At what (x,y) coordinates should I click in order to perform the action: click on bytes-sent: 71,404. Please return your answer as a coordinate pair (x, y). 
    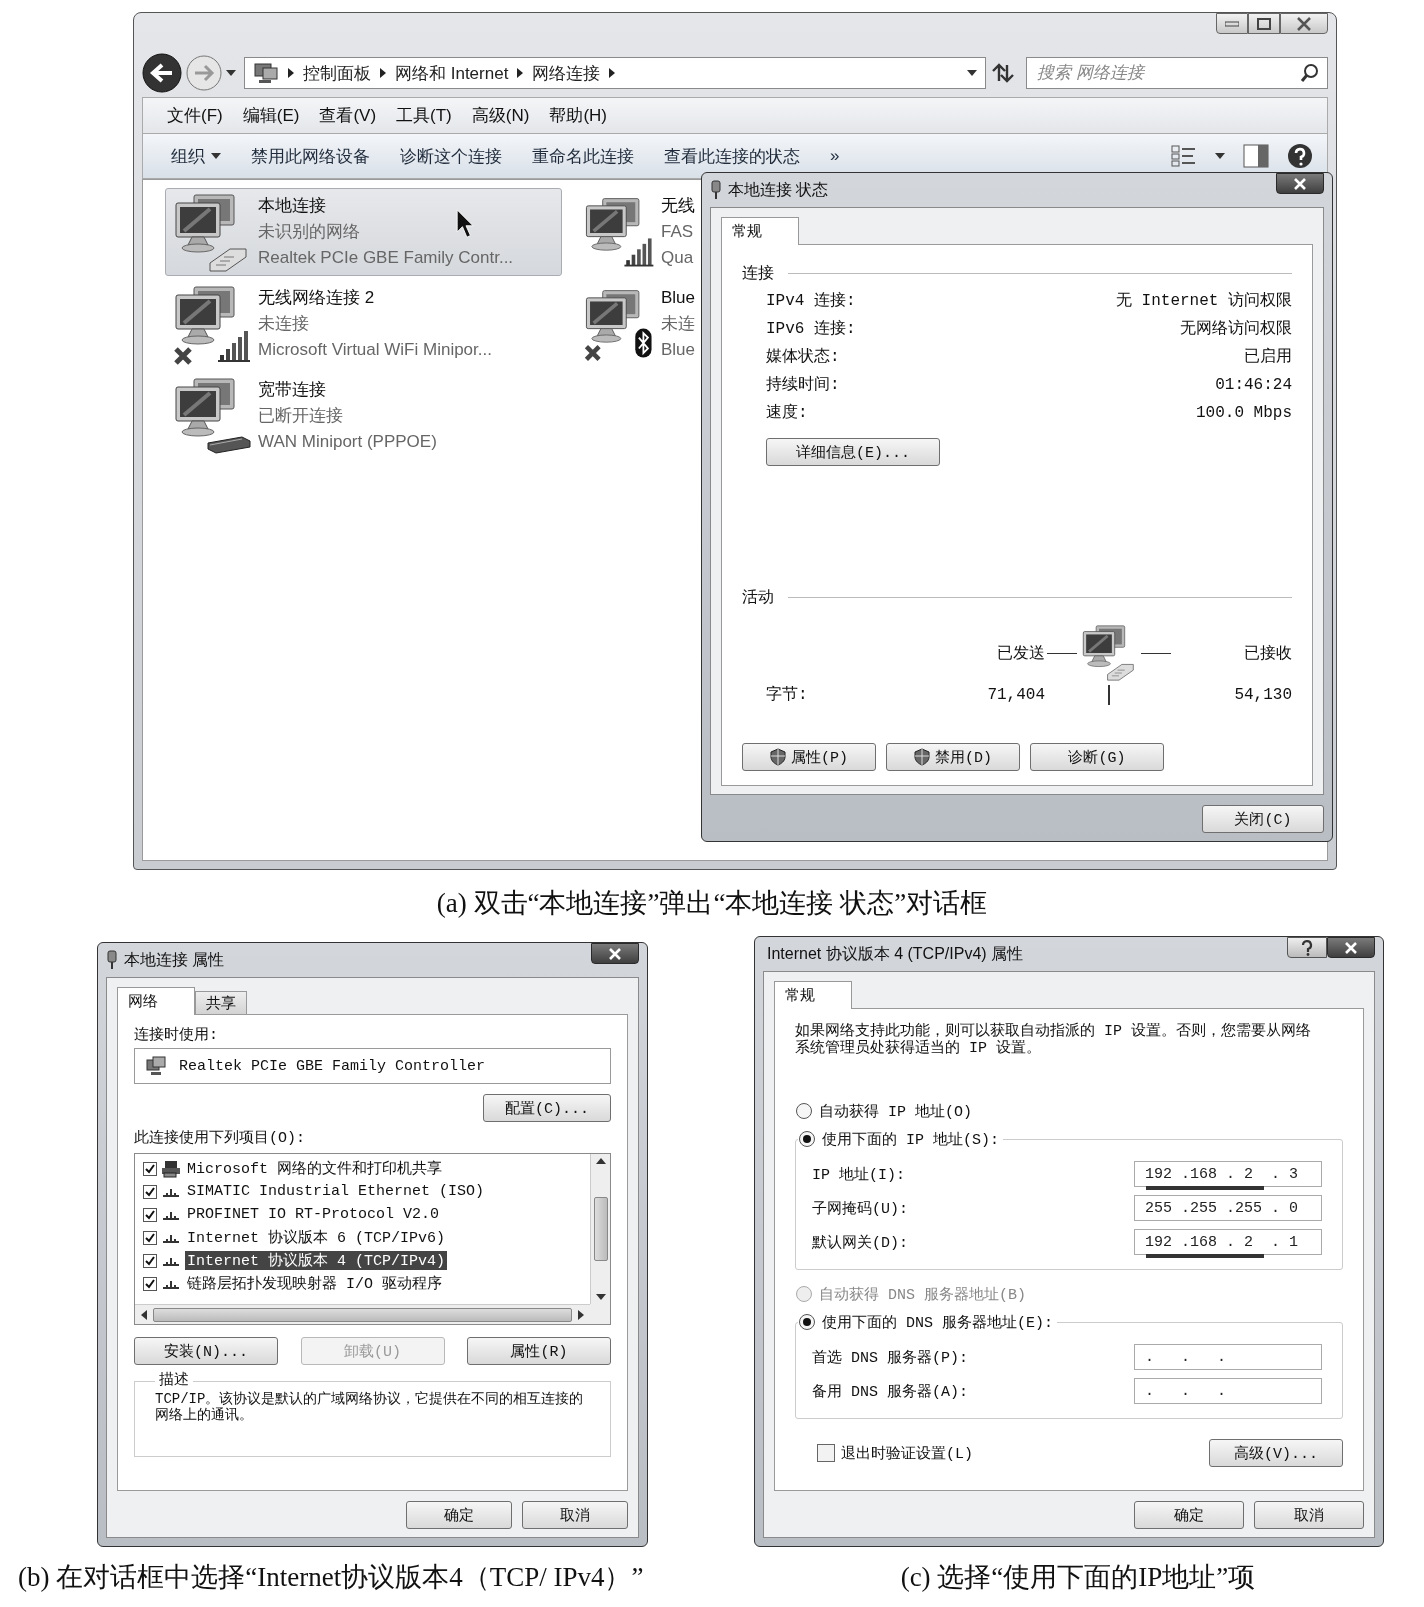
    Looking at the image, I should click on (1015, 694).